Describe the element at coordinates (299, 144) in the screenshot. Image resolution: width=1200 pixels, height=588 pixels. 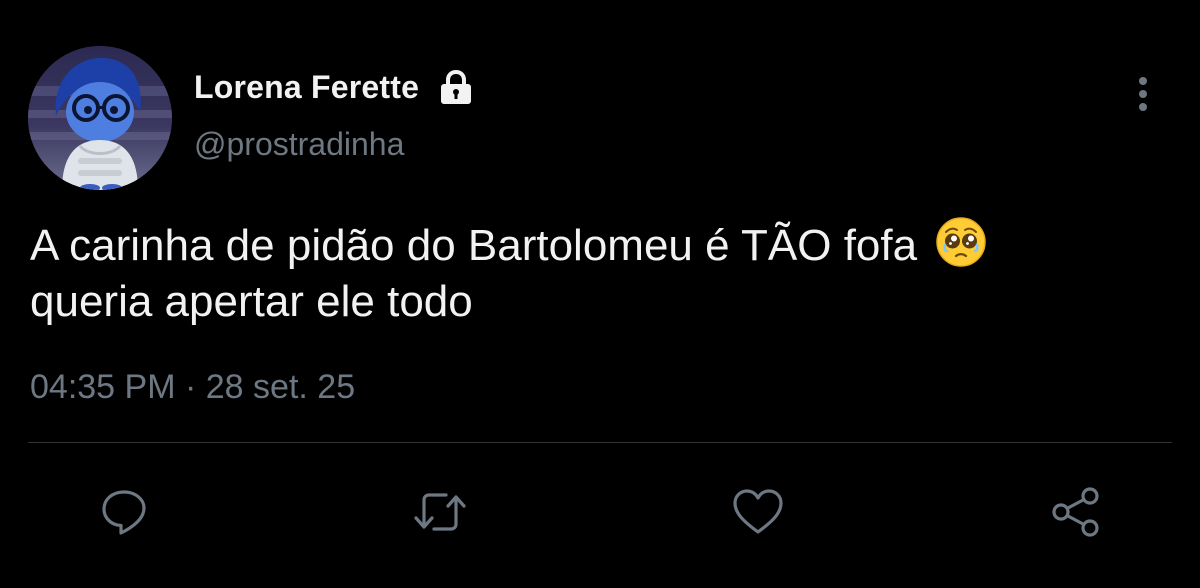
I see `author-handle: @prostradinha` at that location.